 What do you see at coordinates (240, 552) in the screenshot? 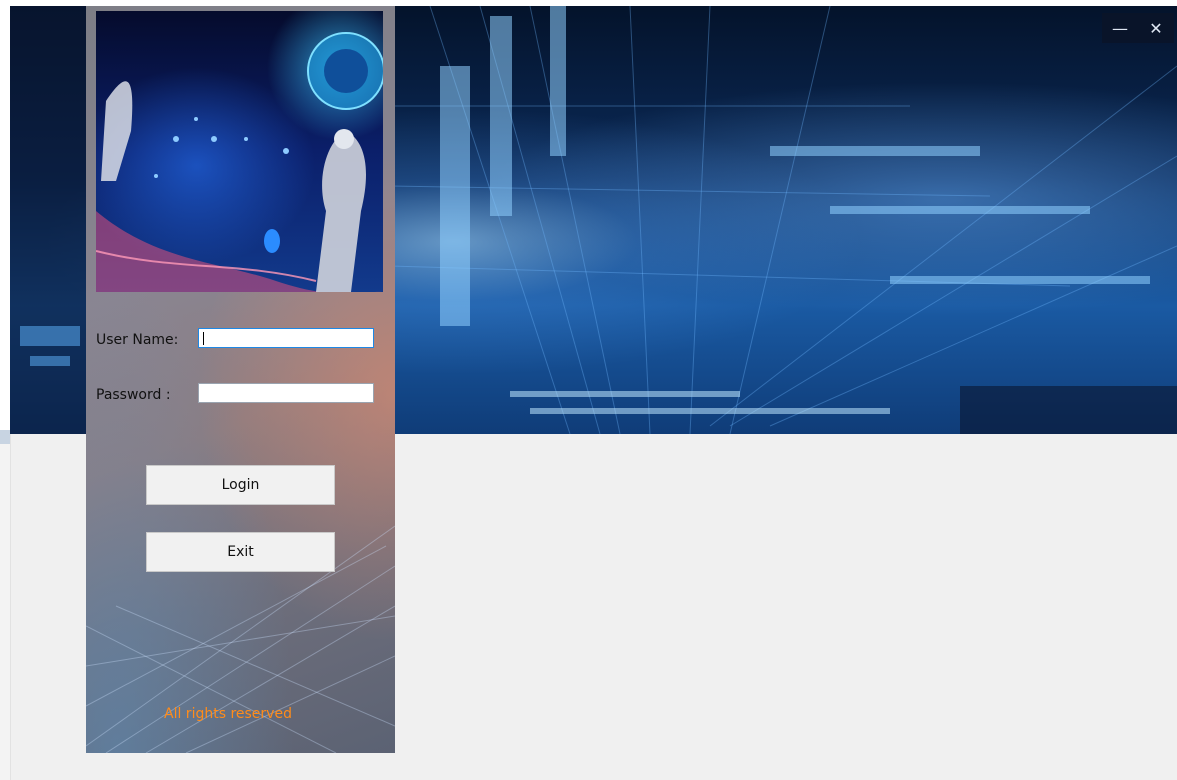
I see `exit-button: Exit` at bounding box center [240, 552].